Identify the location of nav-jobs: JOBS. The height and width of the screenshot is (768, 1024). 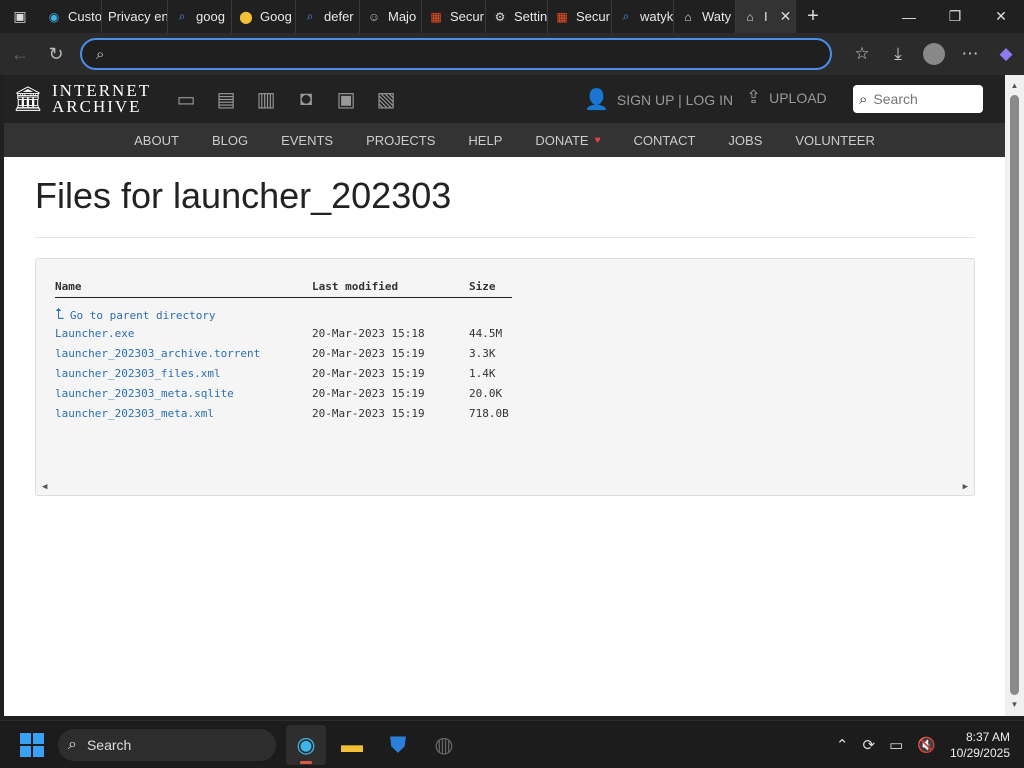
(745, 140).